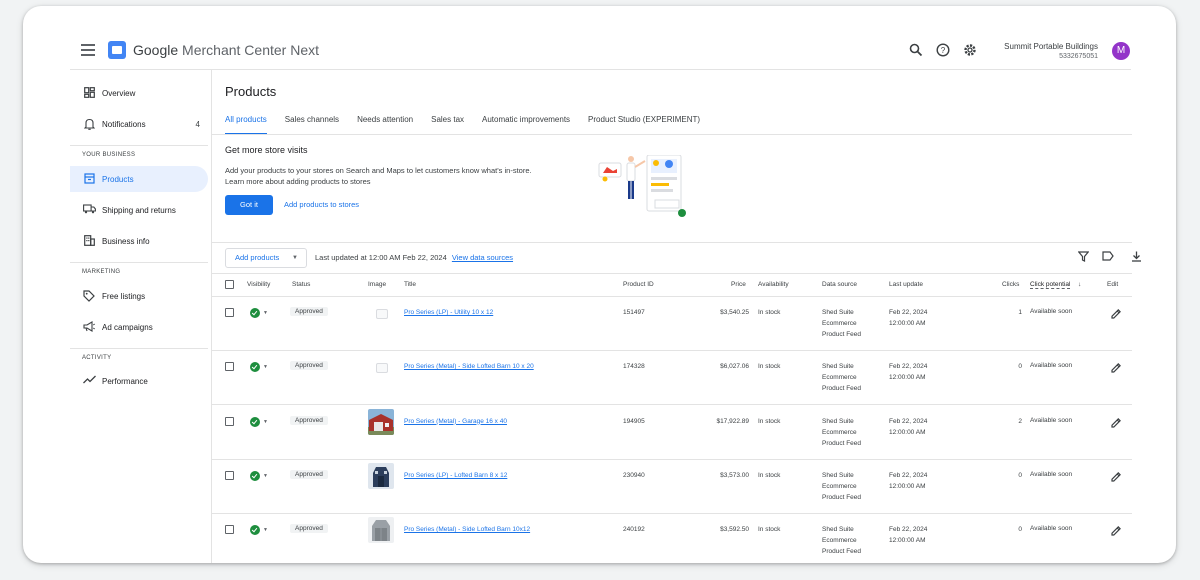  Describe the element at coordinates (139, 381) in the screenshot. I see `sidebar-item-performance: Performance` at that location.